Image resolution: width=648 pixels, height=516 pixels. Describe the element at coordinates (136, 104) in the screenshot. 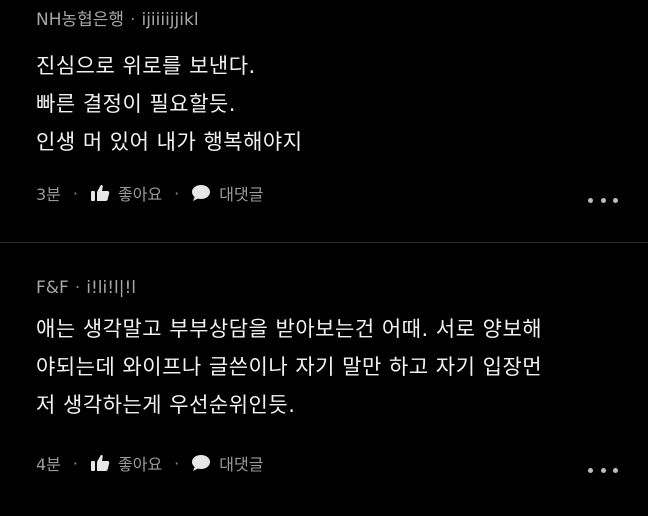

I see `comment-line: 빠른 결정이 필요할듯.` at that location.